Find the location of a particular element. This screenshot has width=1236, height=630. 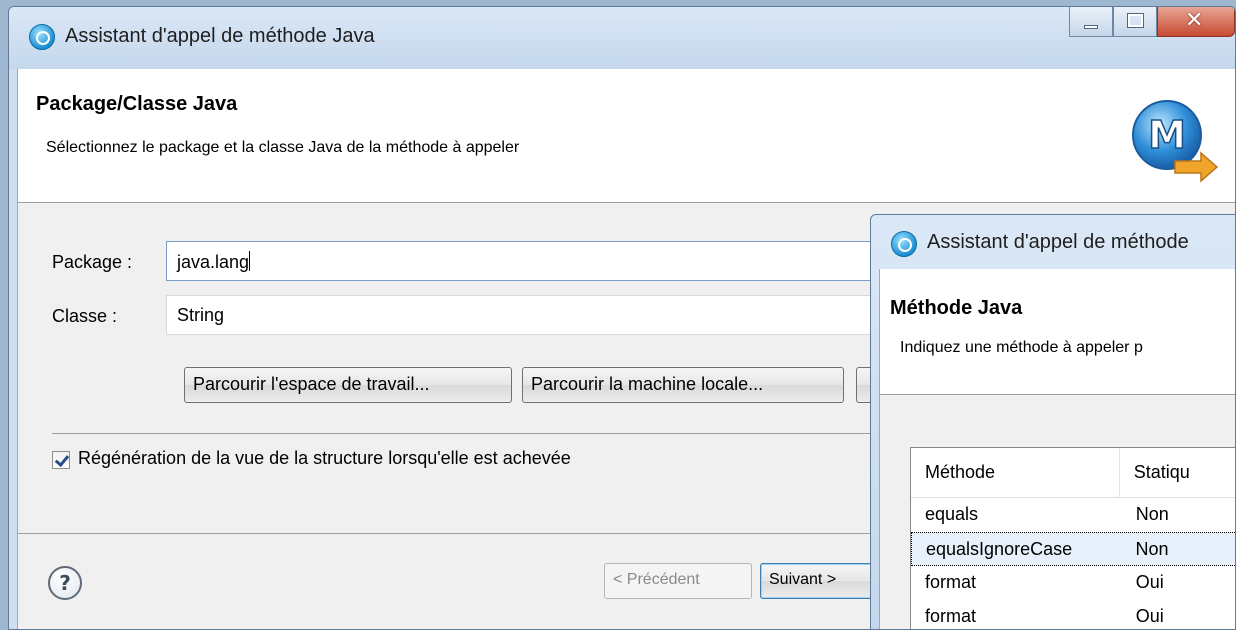

wizard-method-icon: M is located at coordinates (1175, 141).